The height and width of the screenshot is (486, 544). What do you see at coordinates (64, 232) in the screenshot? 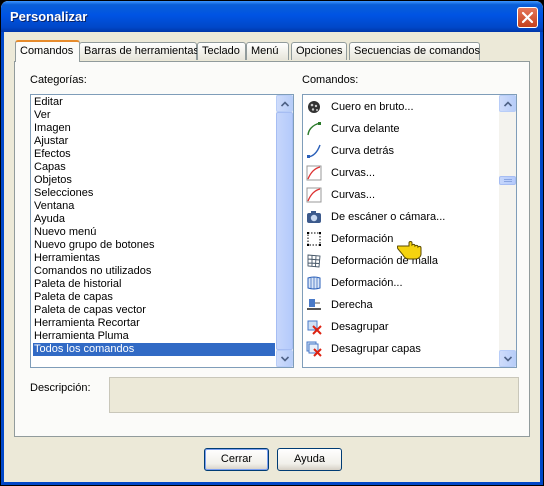
I see `category-item: Nuevo menú` at bounding box center [64, 232].